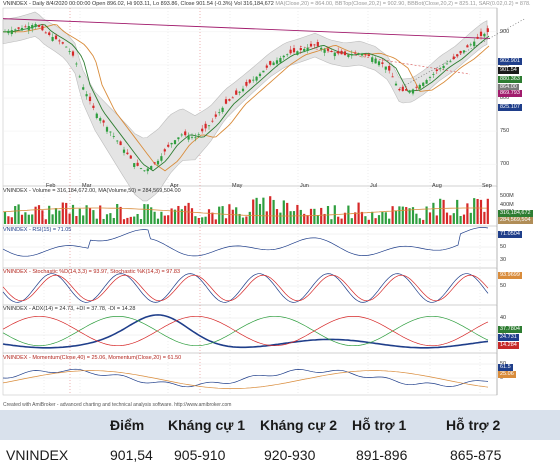 The width and height of the screenshot is (560, 470). What do you see at coordinates (503, 318) in the screenshot?
I see `adx-tick-label: 40` at bounding box center [503, 318].